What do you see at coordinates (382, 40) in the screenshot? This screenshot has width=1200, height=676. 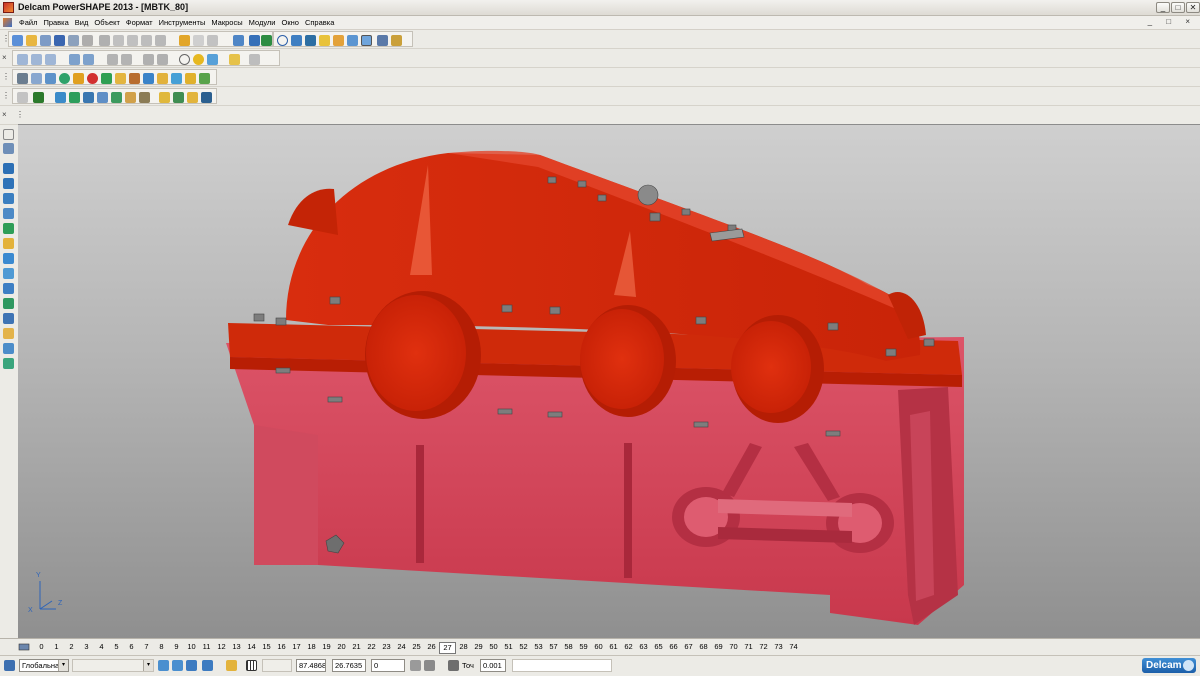 I see `feature-icon` at bounding box center [382, 40].